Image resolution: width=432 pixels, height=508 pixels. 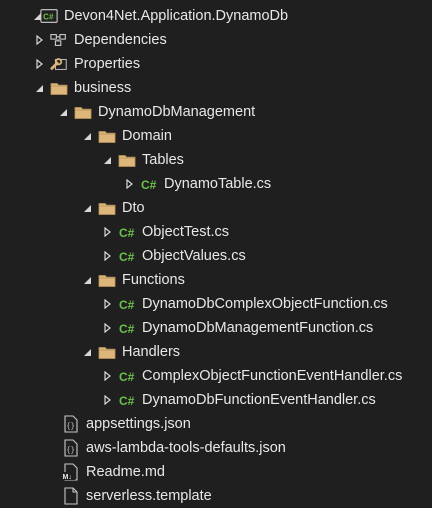 I want to click on tree-item-label: Functions, so click(x=153, y=280).